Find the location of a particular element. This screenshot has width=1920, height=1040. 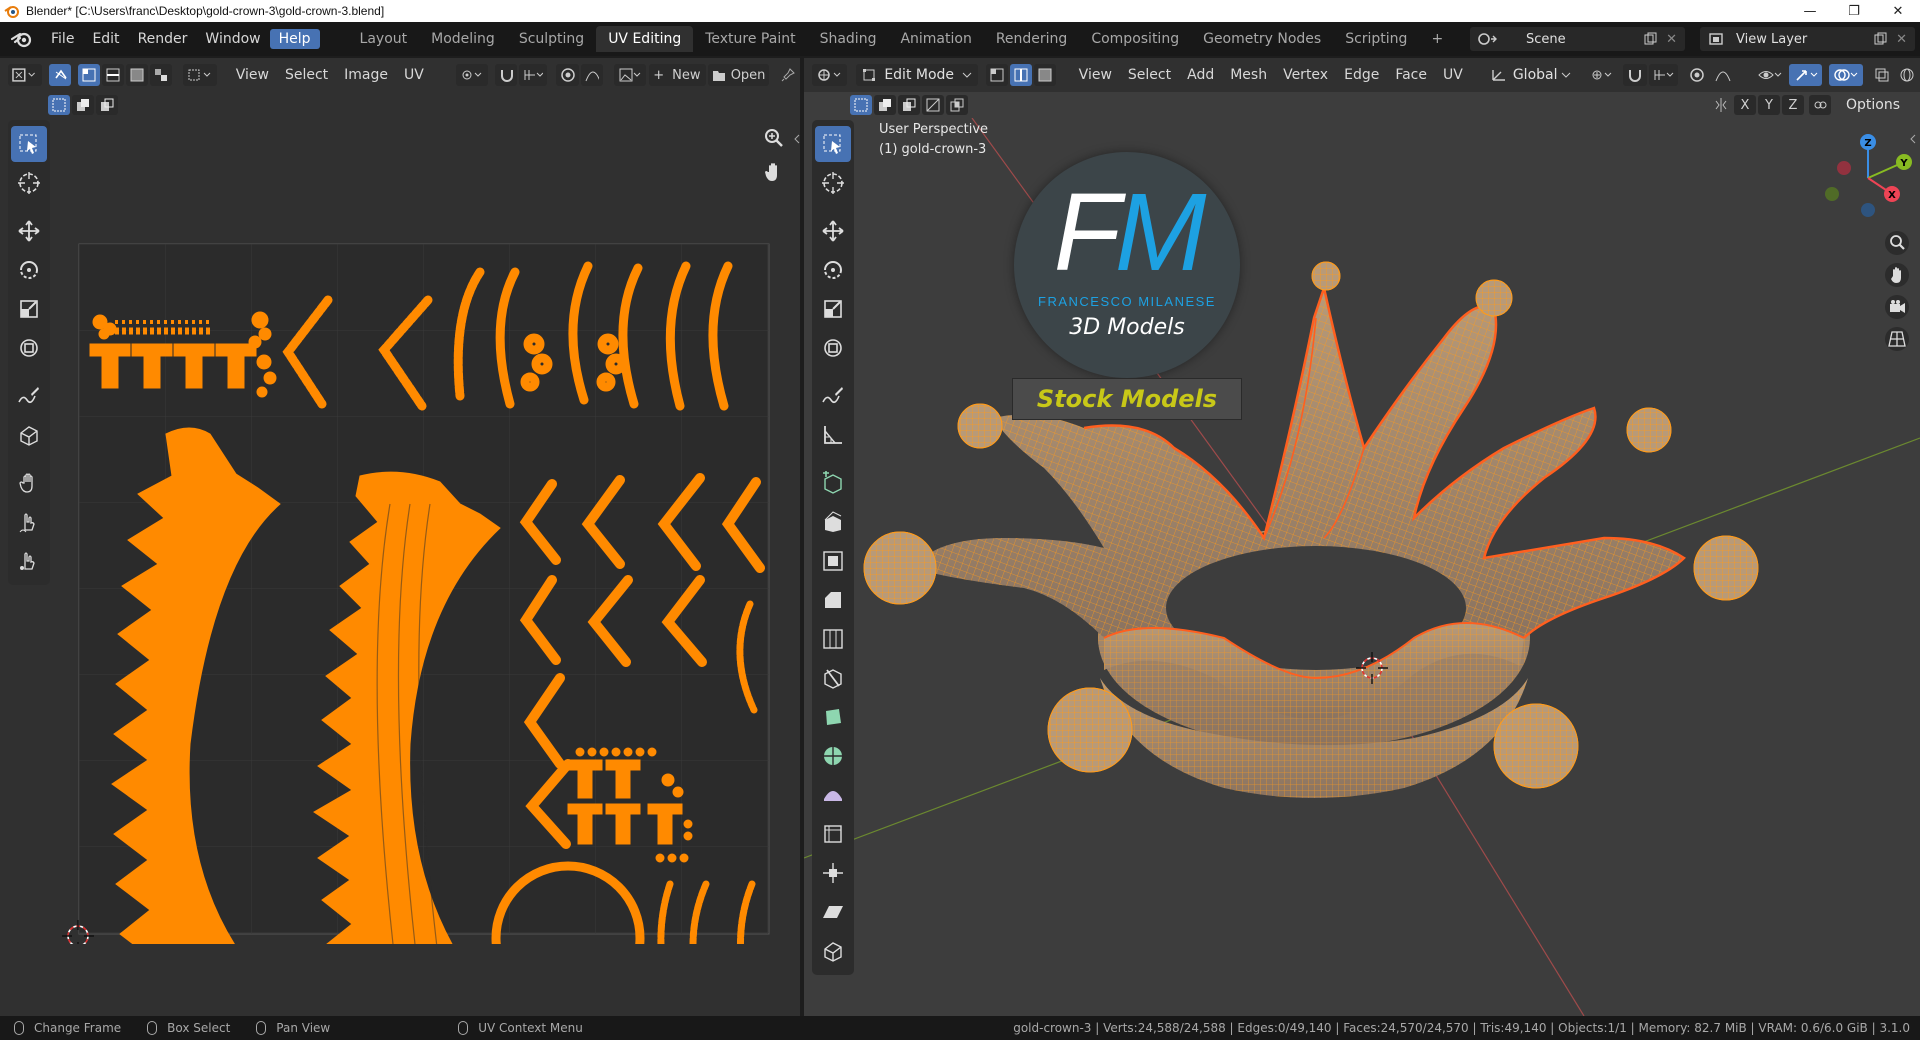

tab-uv-editing: UV Editing is located at coordinates (645, 39).